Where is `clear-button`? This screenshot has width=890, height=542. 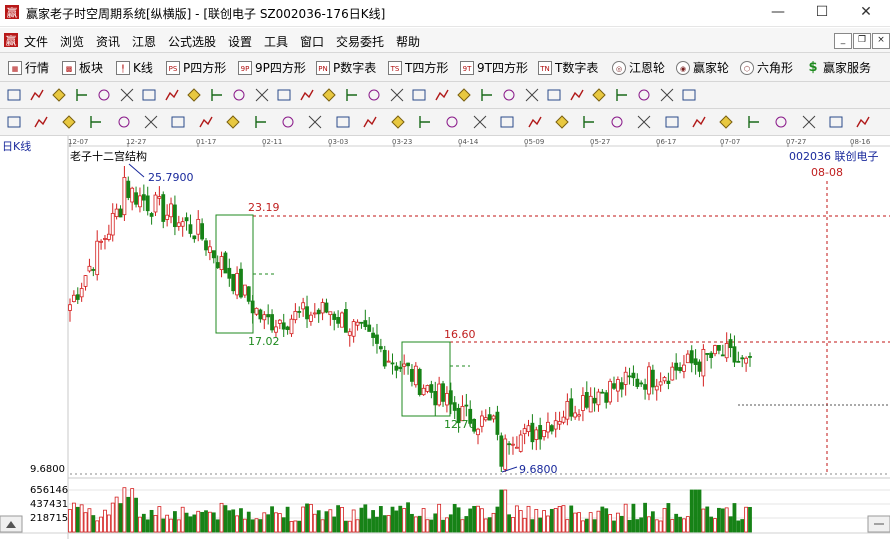
clear-button is located at coordinates (726, 122).